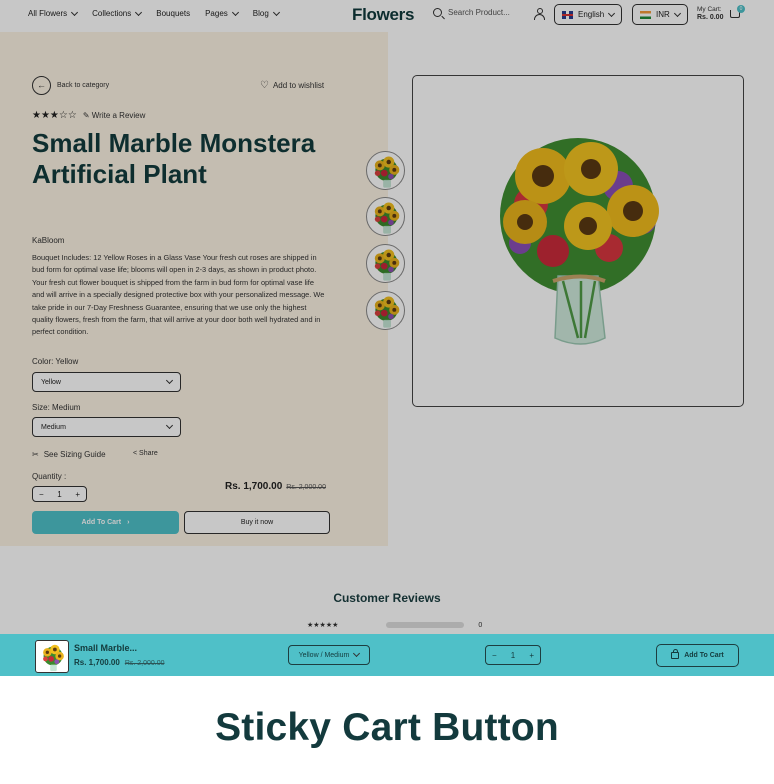 The image size is (774, 784). I want to click on nav-bouquets: Bouquets, so click(173, 13).